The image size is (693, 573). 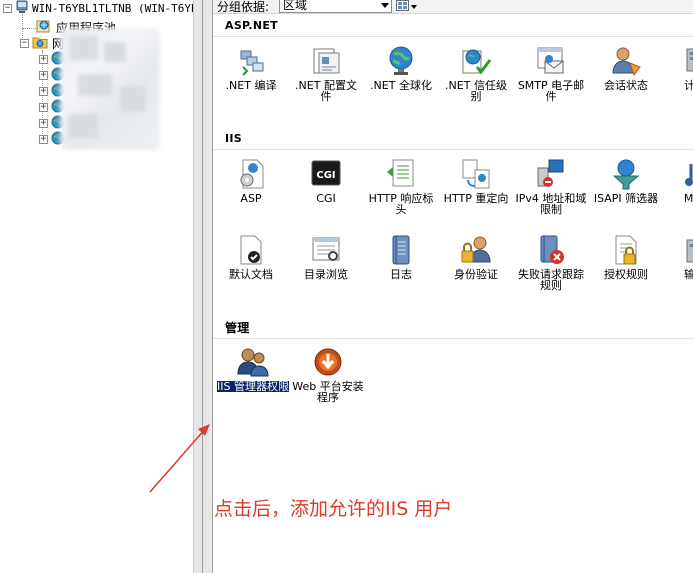 What do you see at coordinates (453, 7) in the screenshot?
I see `group-by-toolbar: 分组依据: 区域` at bounding box center [453, 7].